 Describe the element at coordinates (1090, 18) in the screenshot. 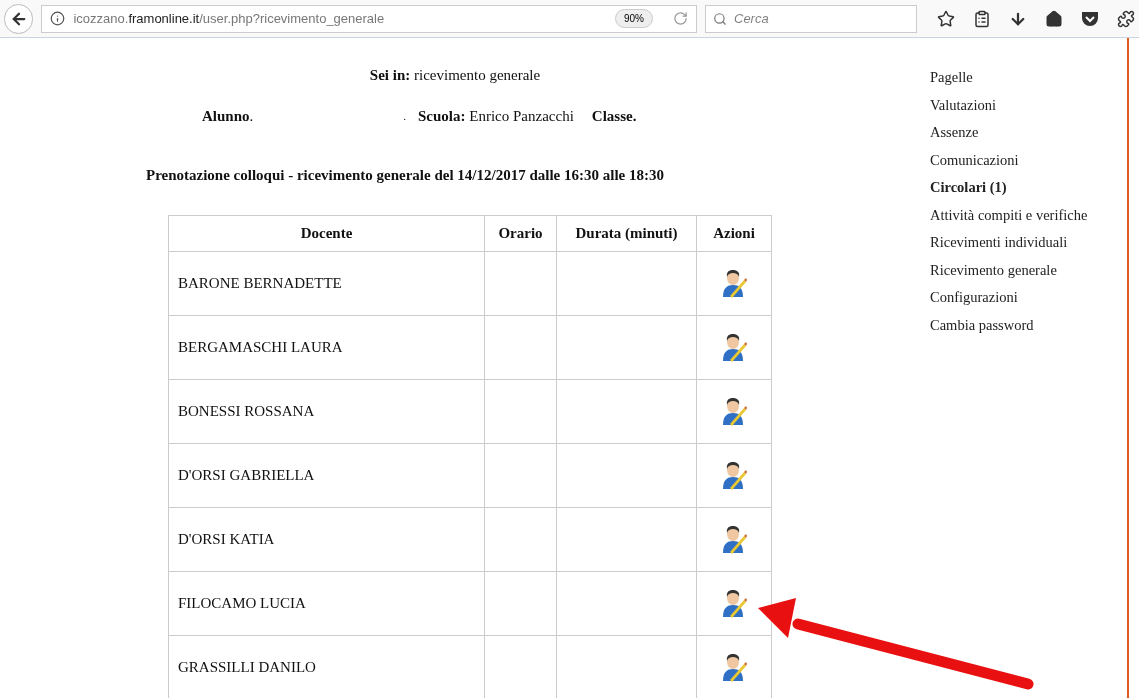

I see `pocket-icon` at that location.